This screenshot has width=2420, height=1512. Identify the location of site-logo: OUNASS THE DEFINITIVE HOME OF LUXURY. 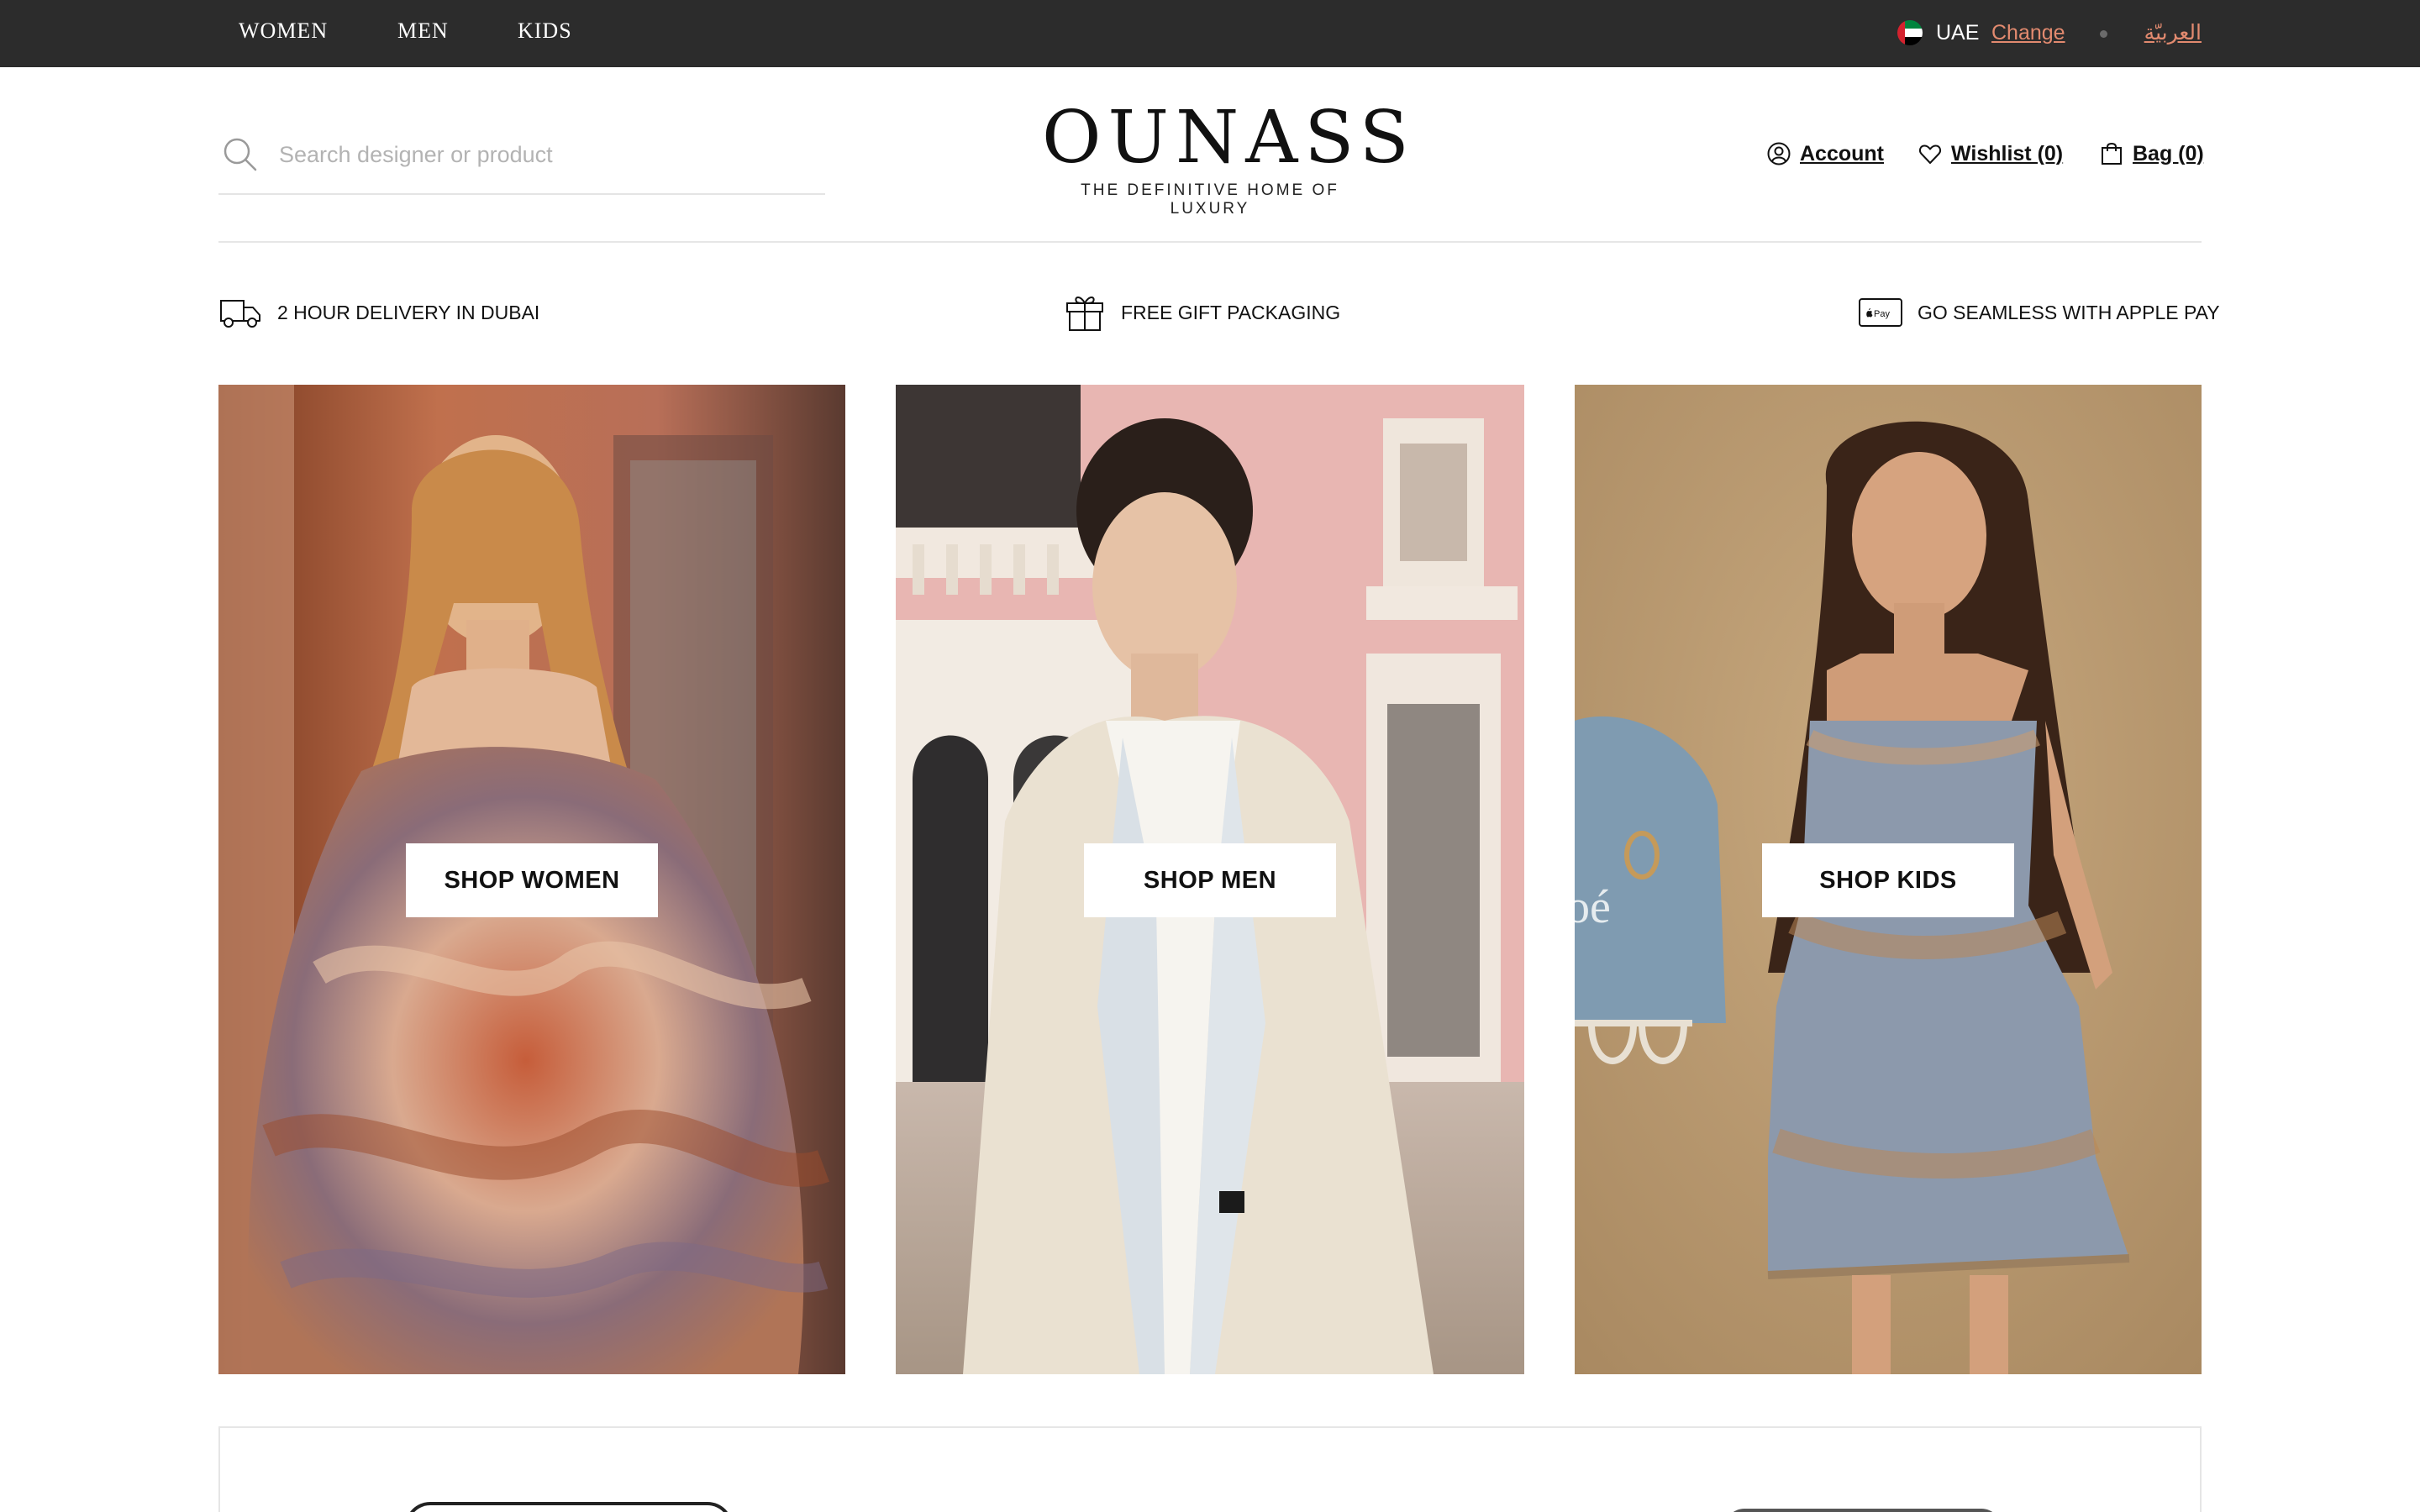
(1229, 157).